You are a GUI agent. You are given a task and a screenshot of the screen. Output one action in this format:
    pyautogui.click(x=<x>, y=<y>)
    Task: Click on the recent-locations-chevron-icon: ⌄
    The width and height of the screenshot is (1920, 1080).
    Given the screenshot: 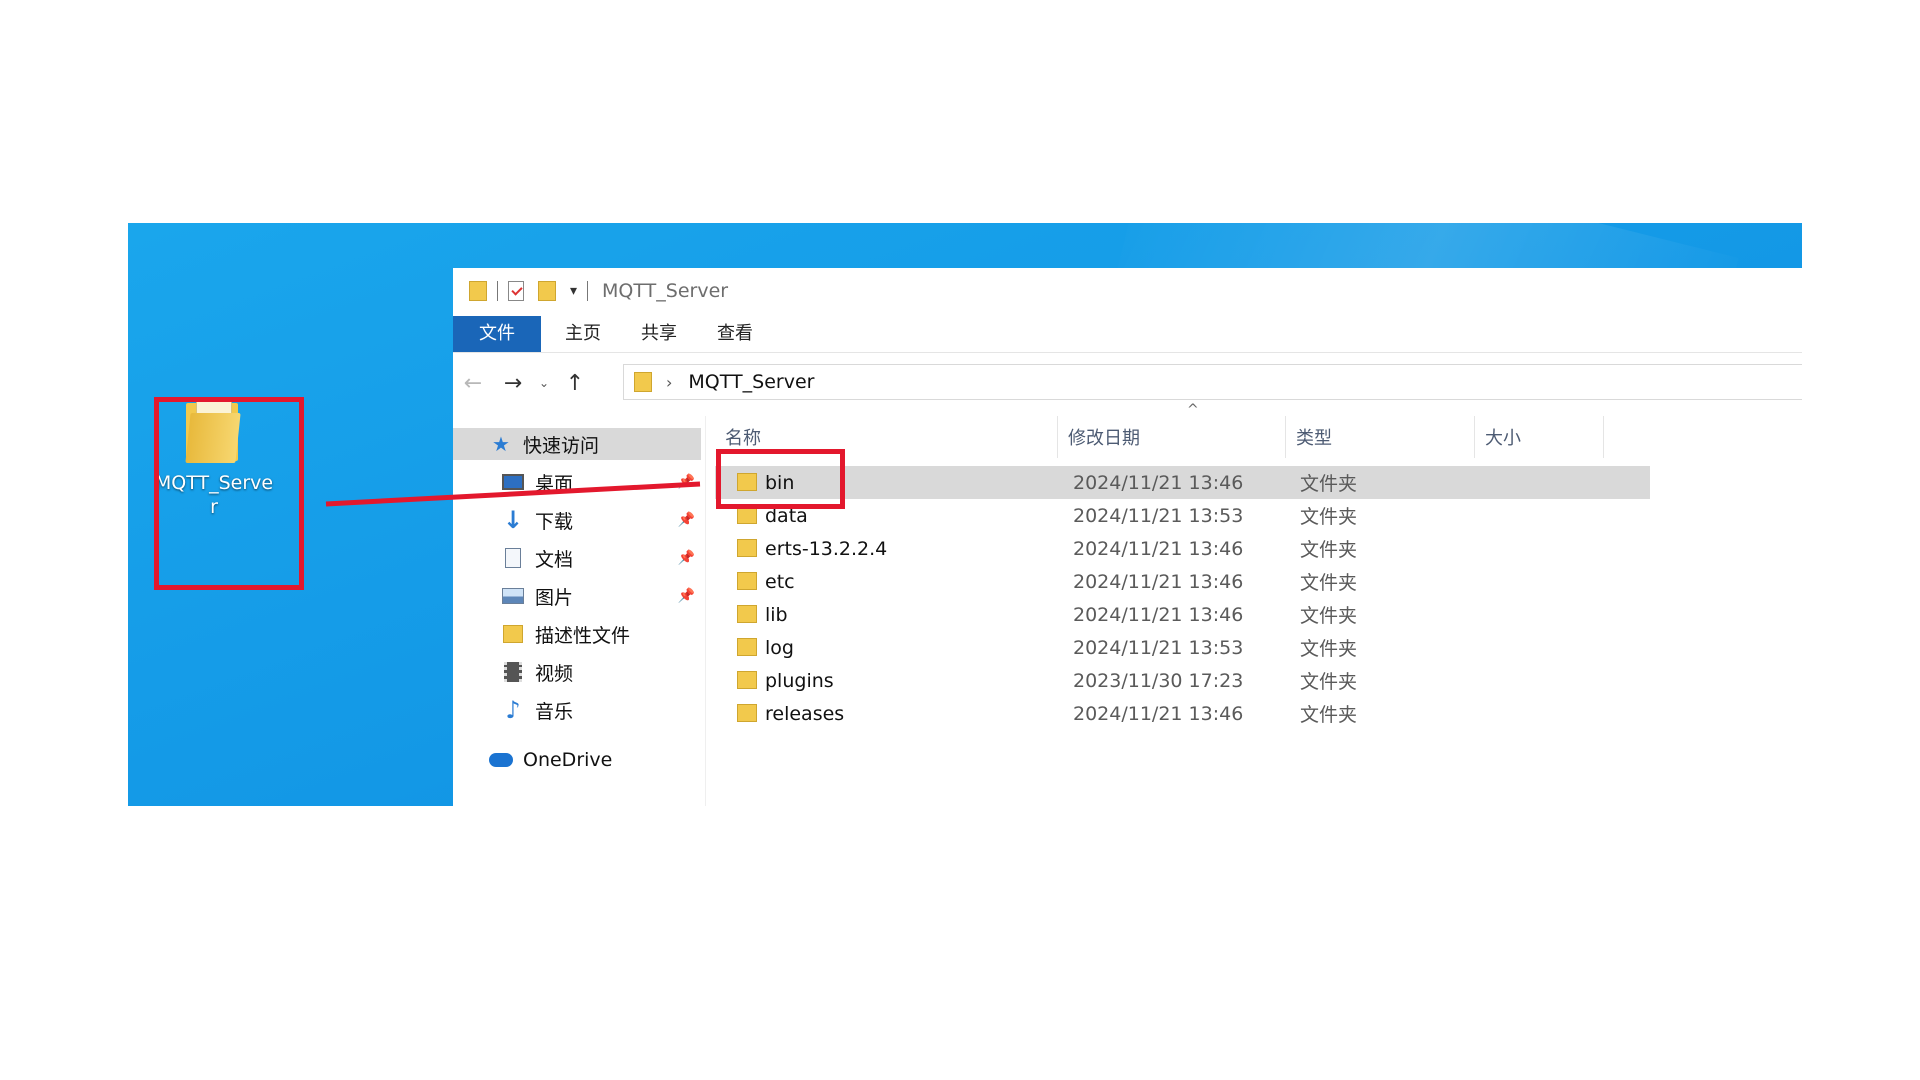 What is the action you would take?
    pyautogui.click(x=544, y=383)
    